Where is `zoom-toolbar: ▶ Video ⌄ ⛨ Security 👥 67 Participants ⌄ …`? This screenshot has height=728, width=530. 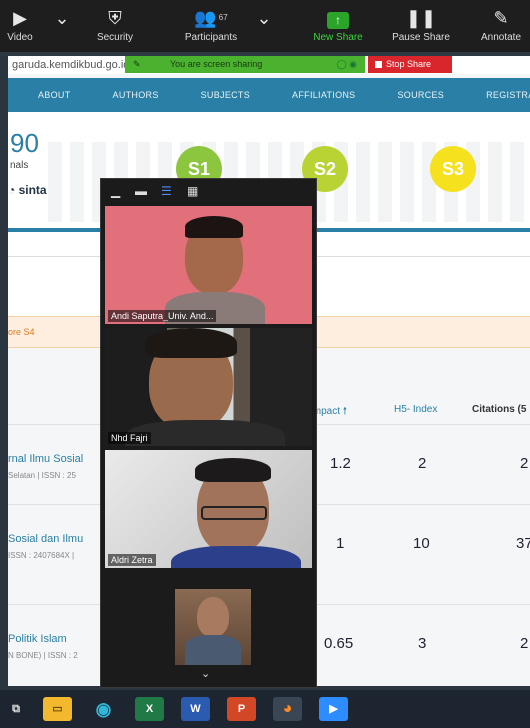
zoom-toolbar: ▶ Video ⌄ ⛨ Security 👥 67 Participants ⌄ … is located at coordinates (265, 28).